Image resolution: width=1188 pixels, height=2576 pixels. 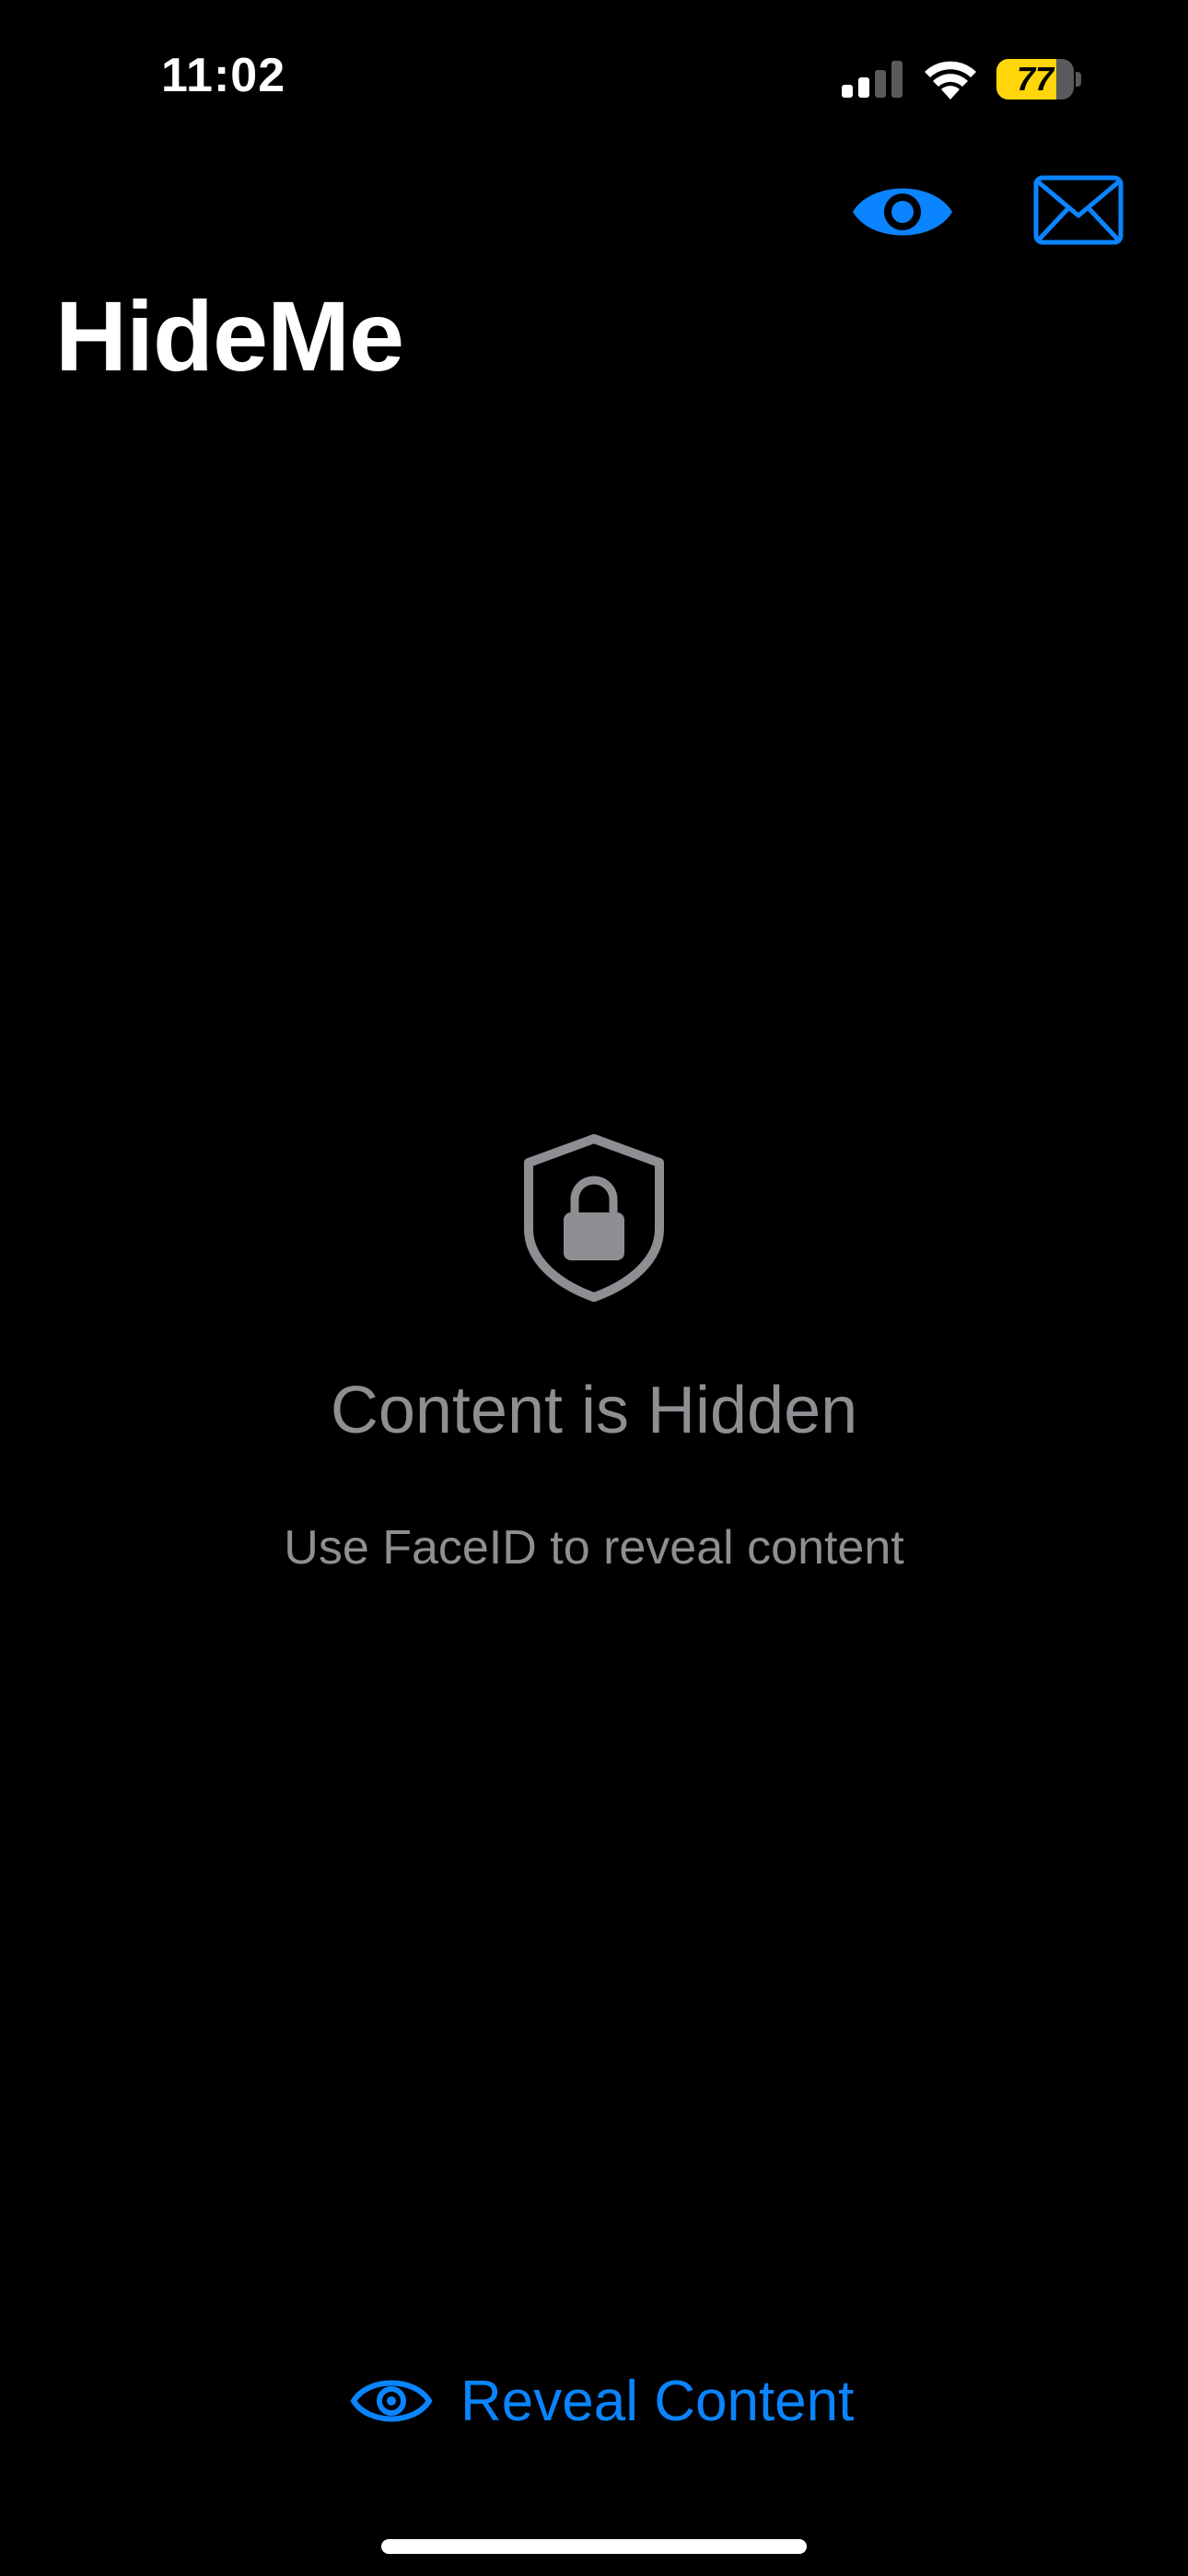 I want to click on home-indicator, so click(x=594, y=2546).